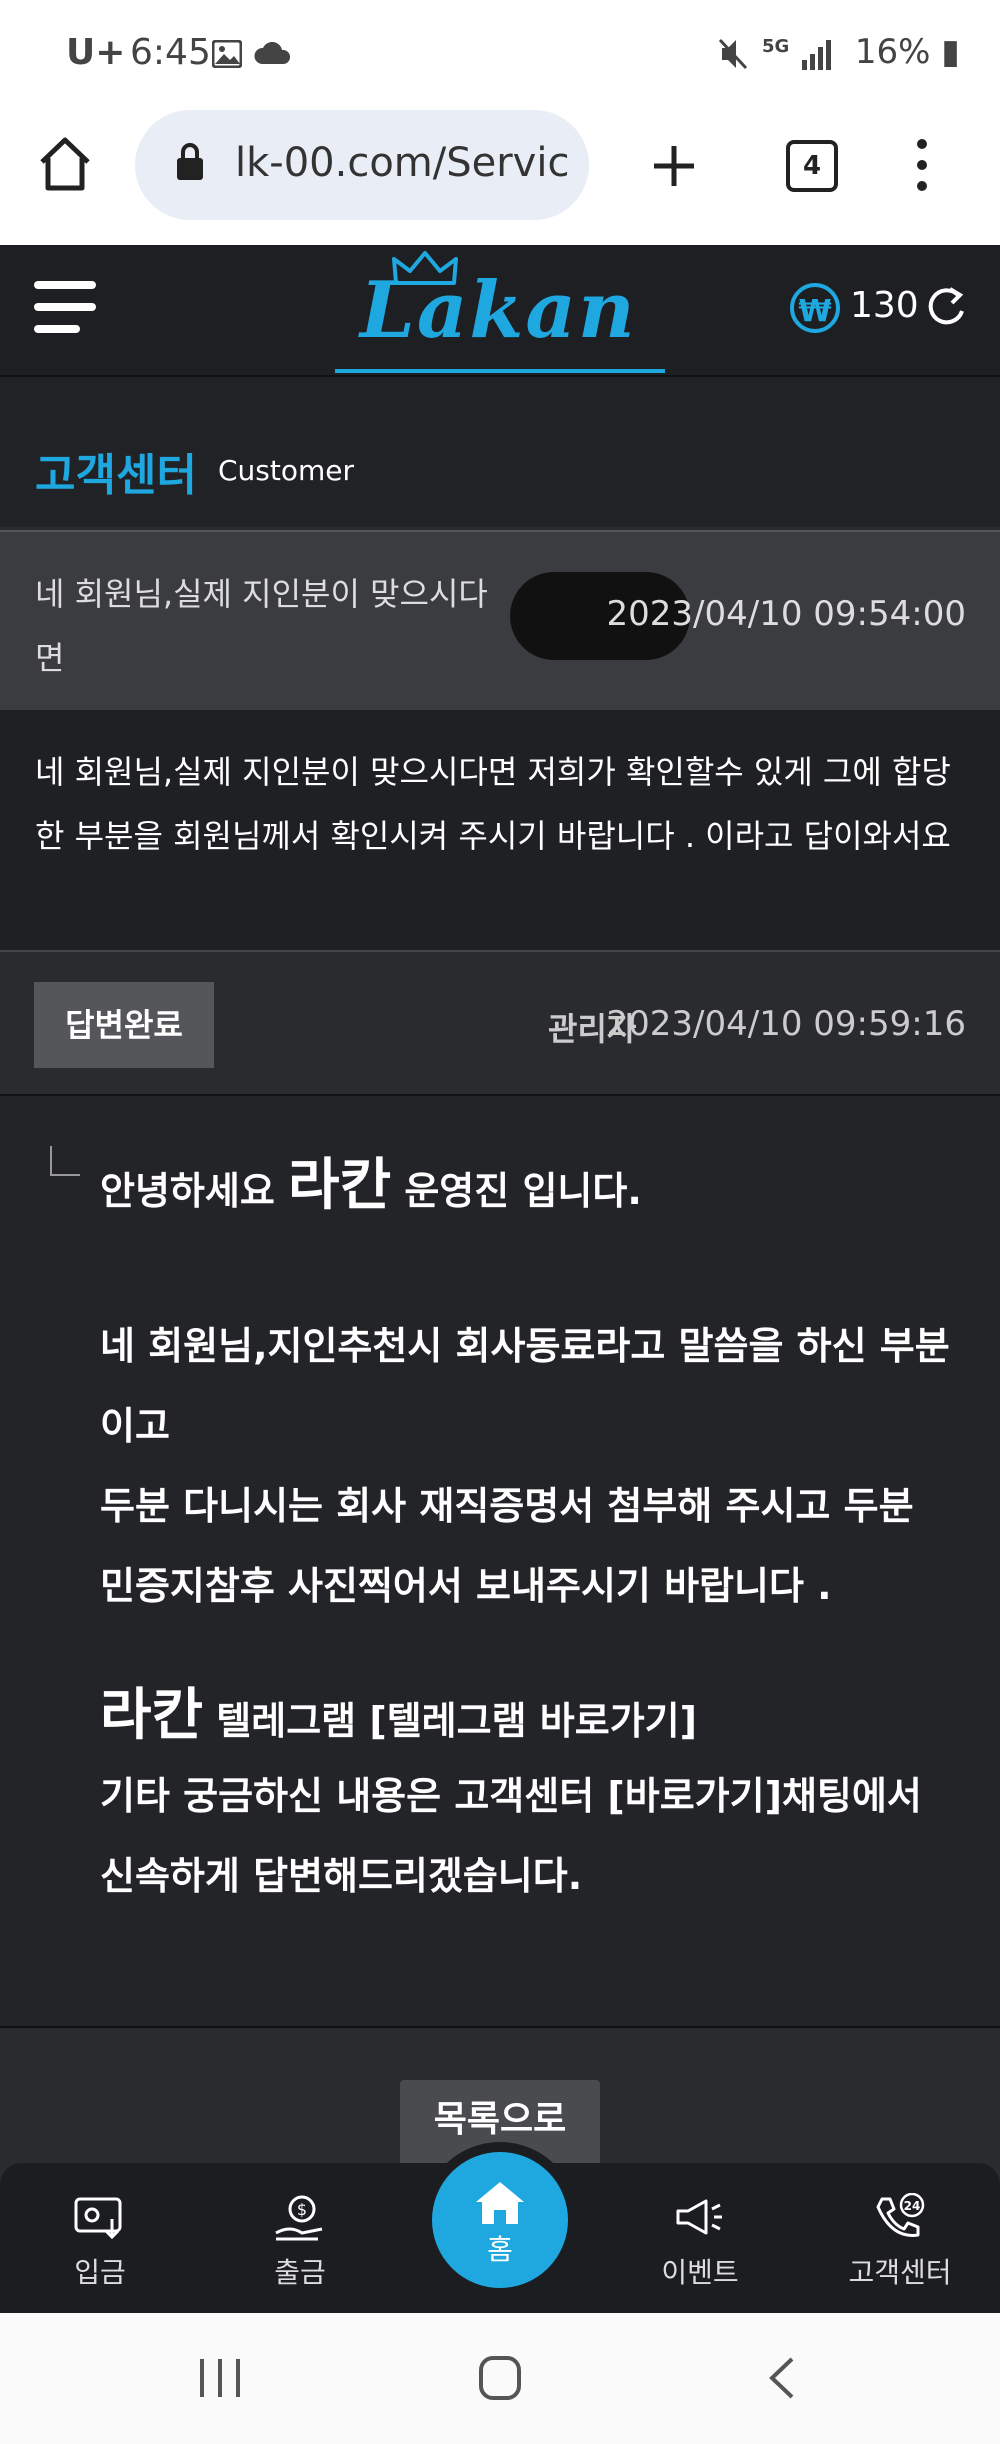  What do you see at coordinates (170, 52) in the screenshot?
I see `clock: 6:45` at bounding box center [170, 52].